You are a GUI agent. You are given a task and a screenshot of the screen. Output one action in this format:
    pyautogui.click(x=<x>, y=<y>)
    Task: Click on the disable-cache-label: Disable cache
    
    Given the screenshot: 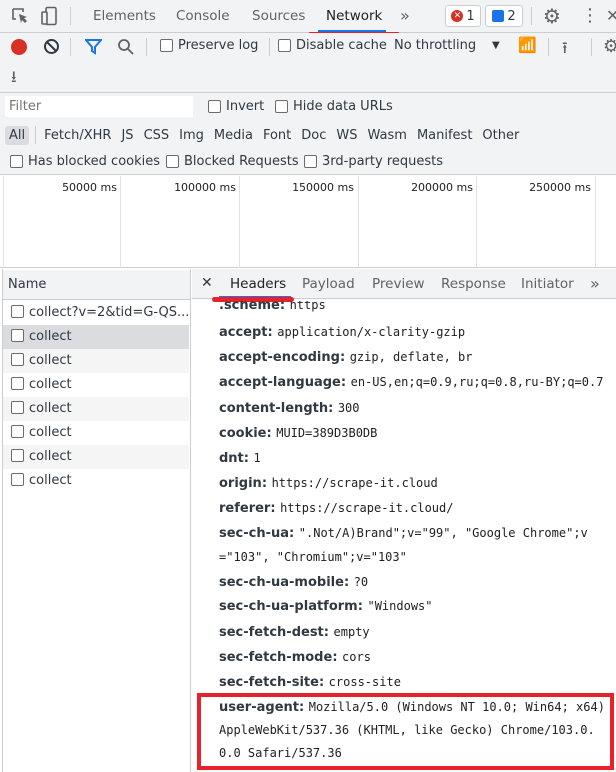 What is the action you would take?
    pyautogui.click(x=341, y=45)
    